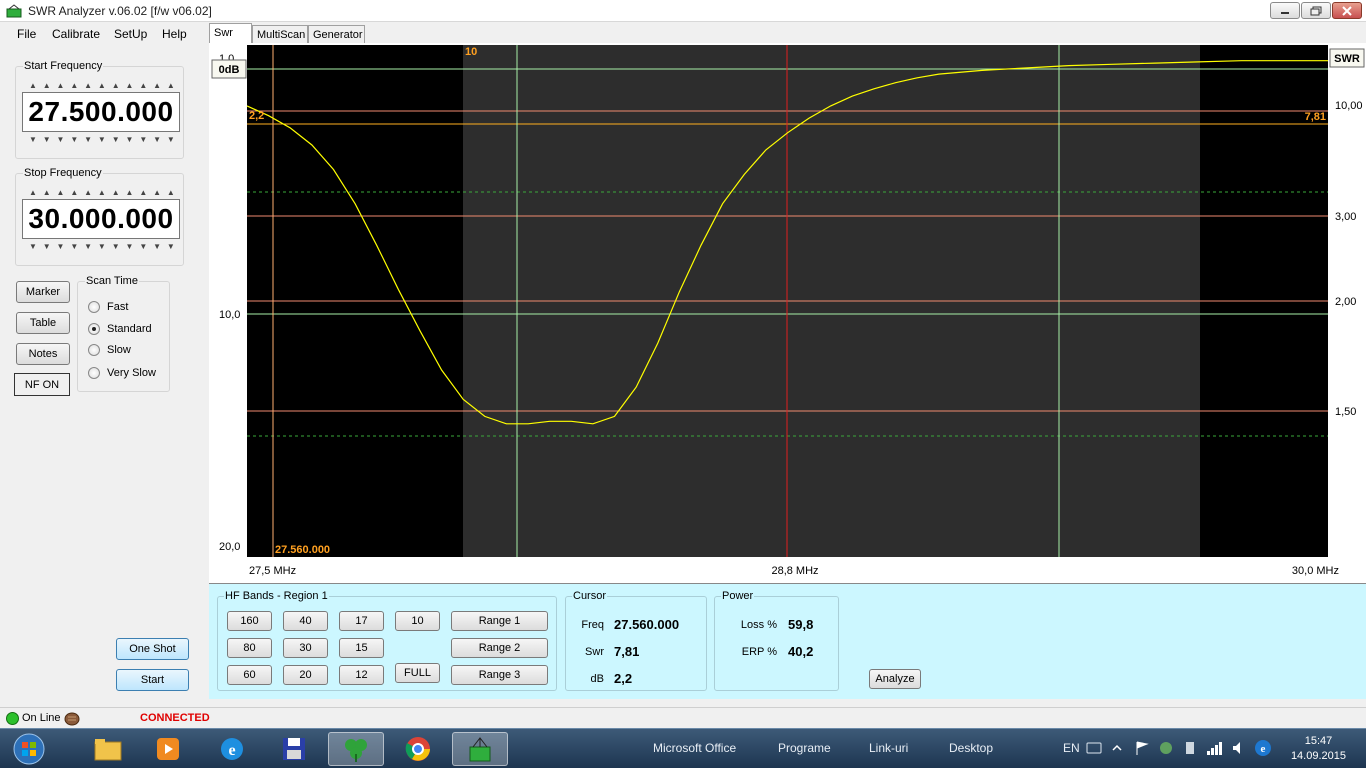  Describe the element at coordinates (1190, 748) in the screenshot. I see `usb-device-icon` at that location.